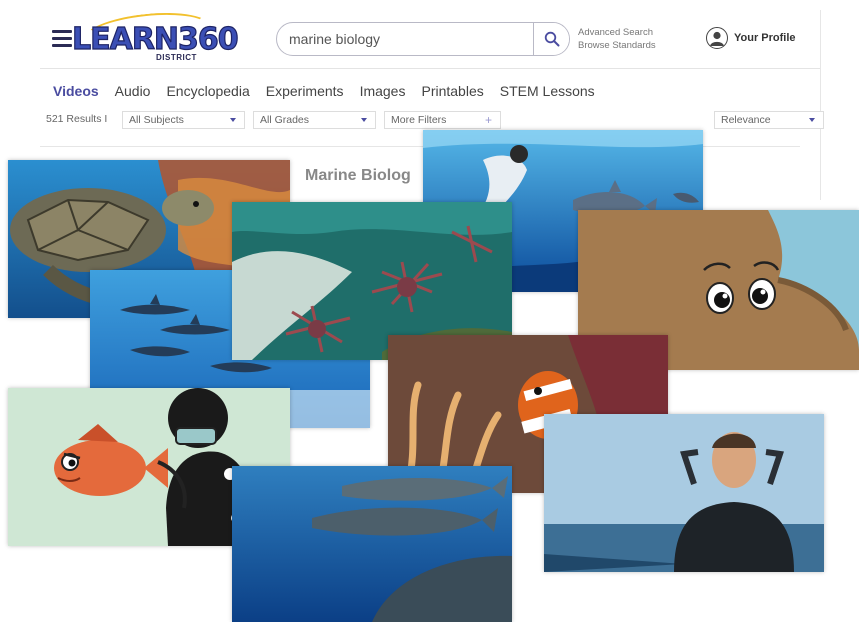 The image size is (859, 622). Describe the element at coordinates (155, 39) in the screenshot. I see `logo-wordmark: LEARN360` at that location.